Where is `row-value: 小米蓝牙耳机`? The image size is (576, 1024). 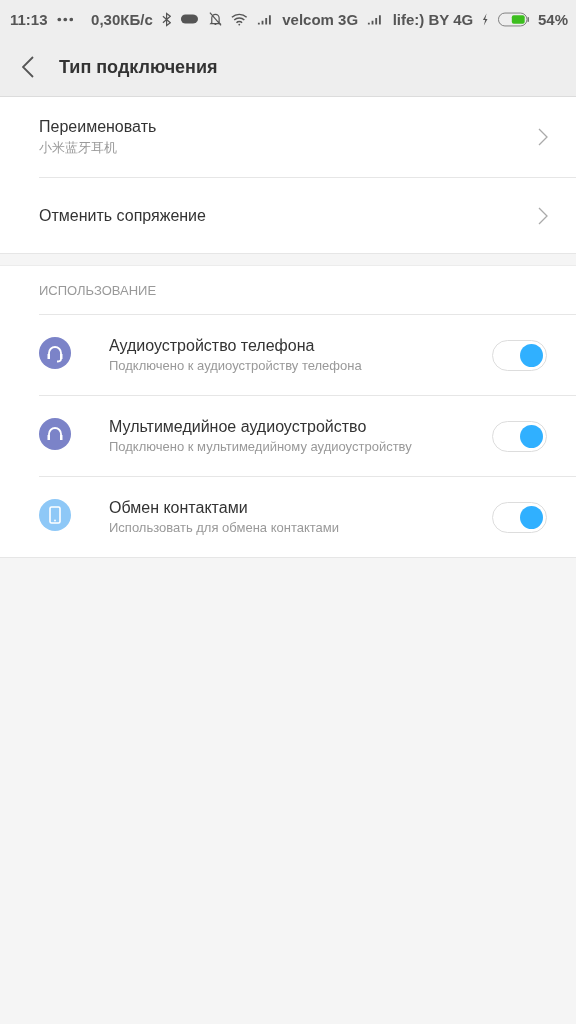 row-value: 小米蓝牙耳机 is located at coordinates (78, 147).